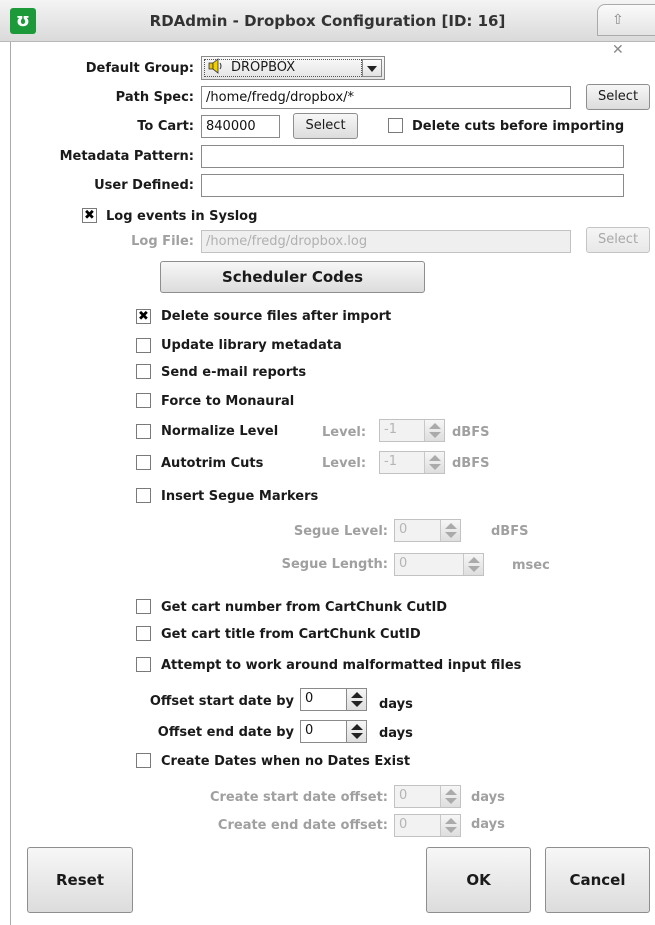 The width and height of the screenshot is (655, 925). I want to click on cartchunk-title-label: Get cart title from CartChunk CutID, so click(291, 634).